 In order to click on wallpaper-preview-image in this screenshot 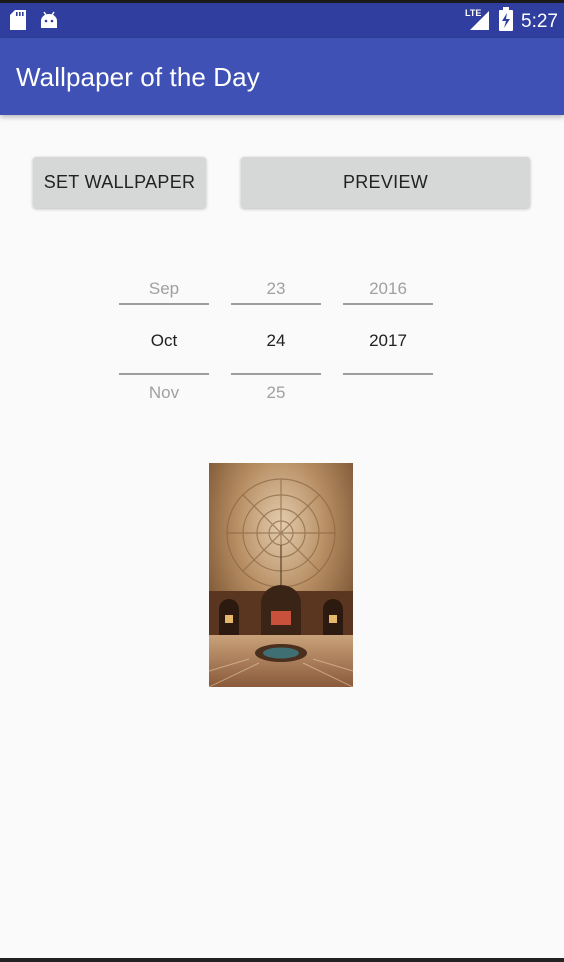, I will do `click(281, 575)`.